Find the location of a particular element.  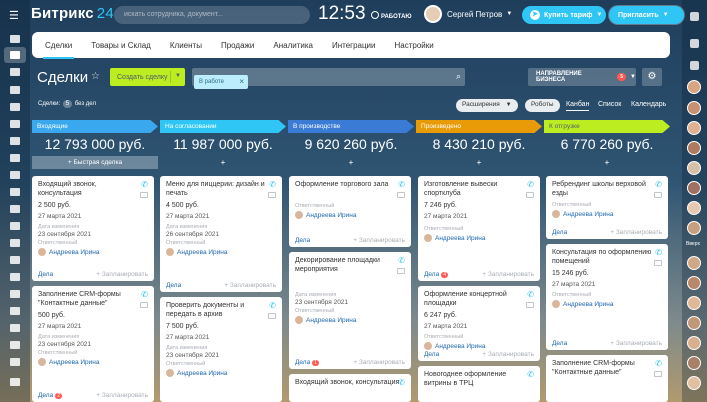

deal-title: Консультация по оформлению помещений is located at coordinates (602, 257).